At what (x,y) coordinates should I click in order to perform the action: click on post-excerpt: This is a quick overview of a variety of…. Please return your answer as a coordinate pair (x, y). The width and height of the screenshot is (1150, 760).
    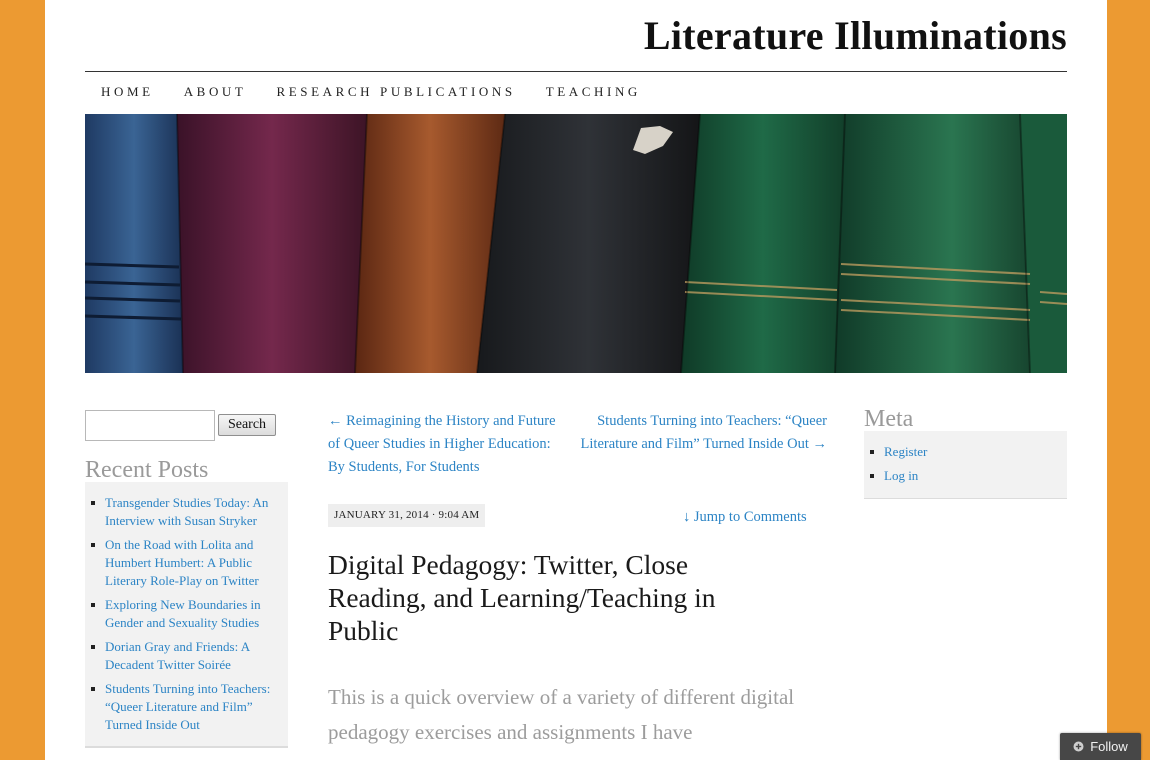
    Looking at the image, I should click on (561, 714).